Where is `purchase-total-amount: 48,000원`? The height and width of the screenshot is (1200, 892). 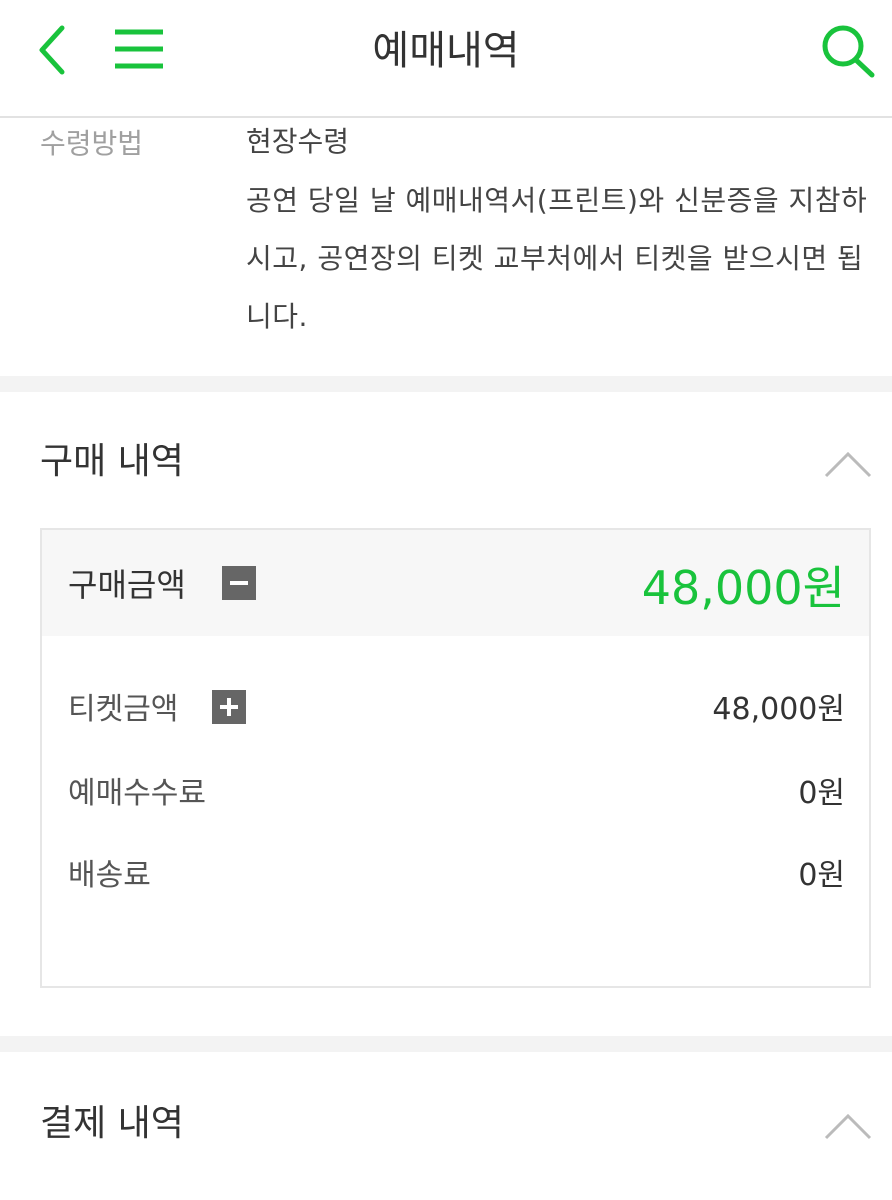
purchase-total-amount: 48,000원 is located at coordinates (743, 588).